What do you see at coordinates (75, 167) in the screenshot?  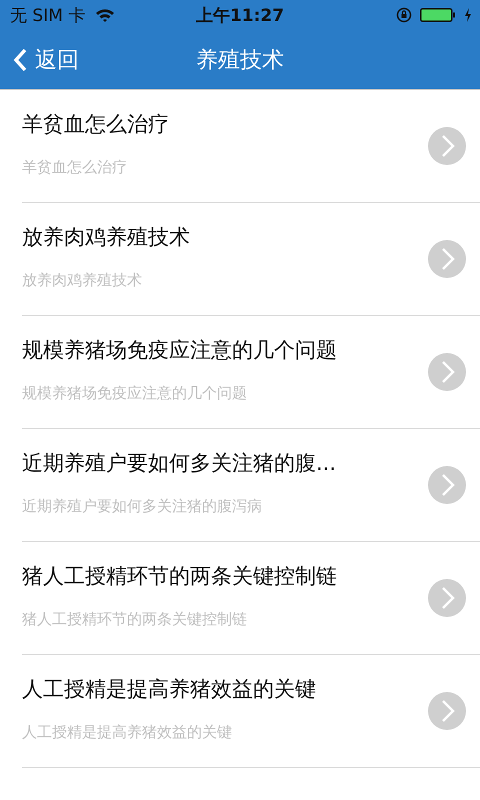 I see `item-subtitle: 羊贫血怎么治疗` at bounding box center [75, 167].